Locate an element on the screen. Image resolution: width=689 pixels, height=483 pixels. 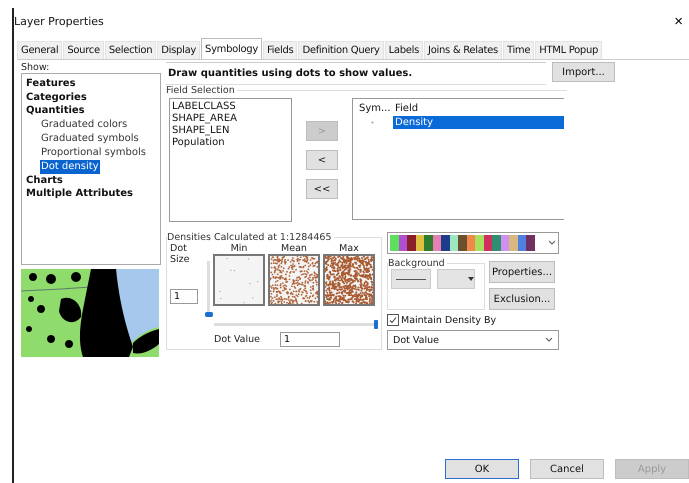
tab: Joins & Relates is located at coordinates (463, 50).